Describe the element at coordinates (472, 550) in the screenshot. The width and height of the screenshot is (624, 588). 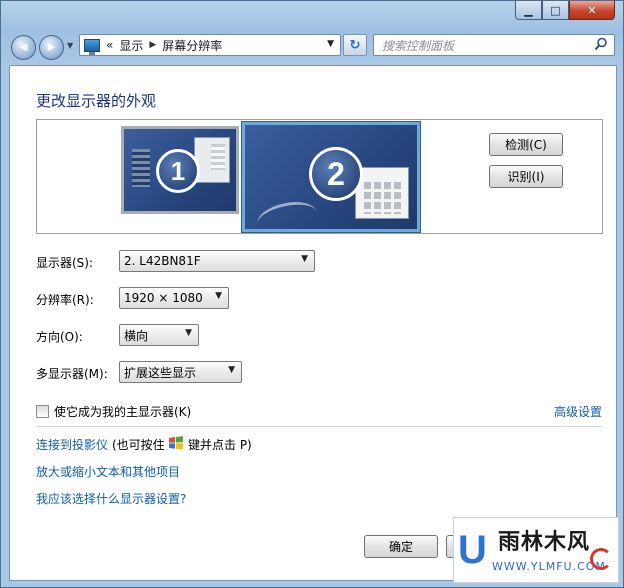
I see `watermark-u-letter: U` at that location.